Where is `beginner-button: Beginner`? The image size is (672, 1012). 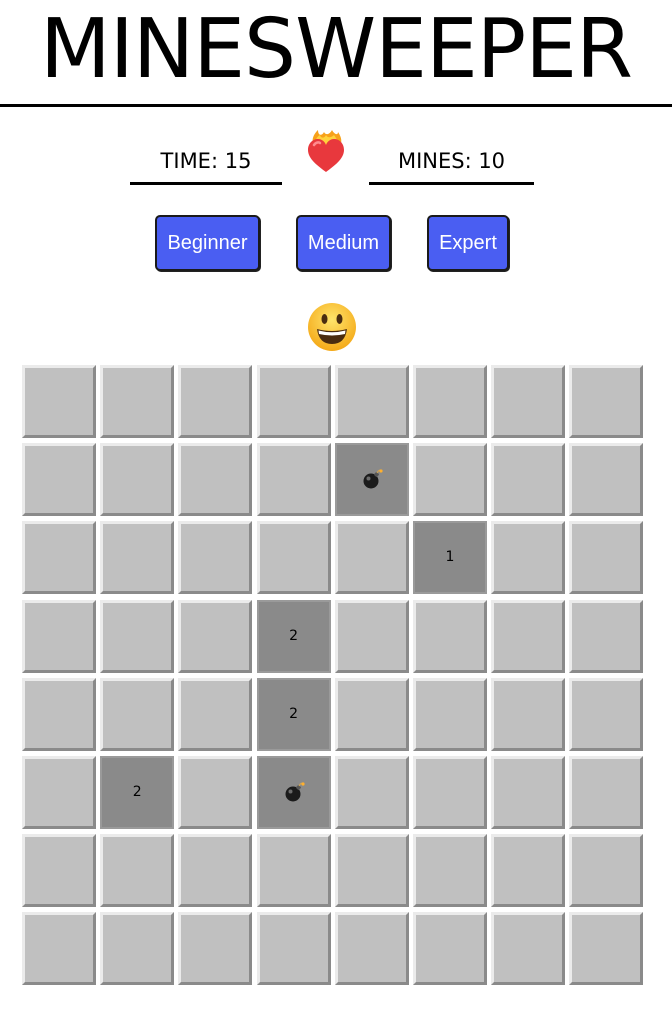 beginner-button: Beginner is located at coordinates (207, 243).